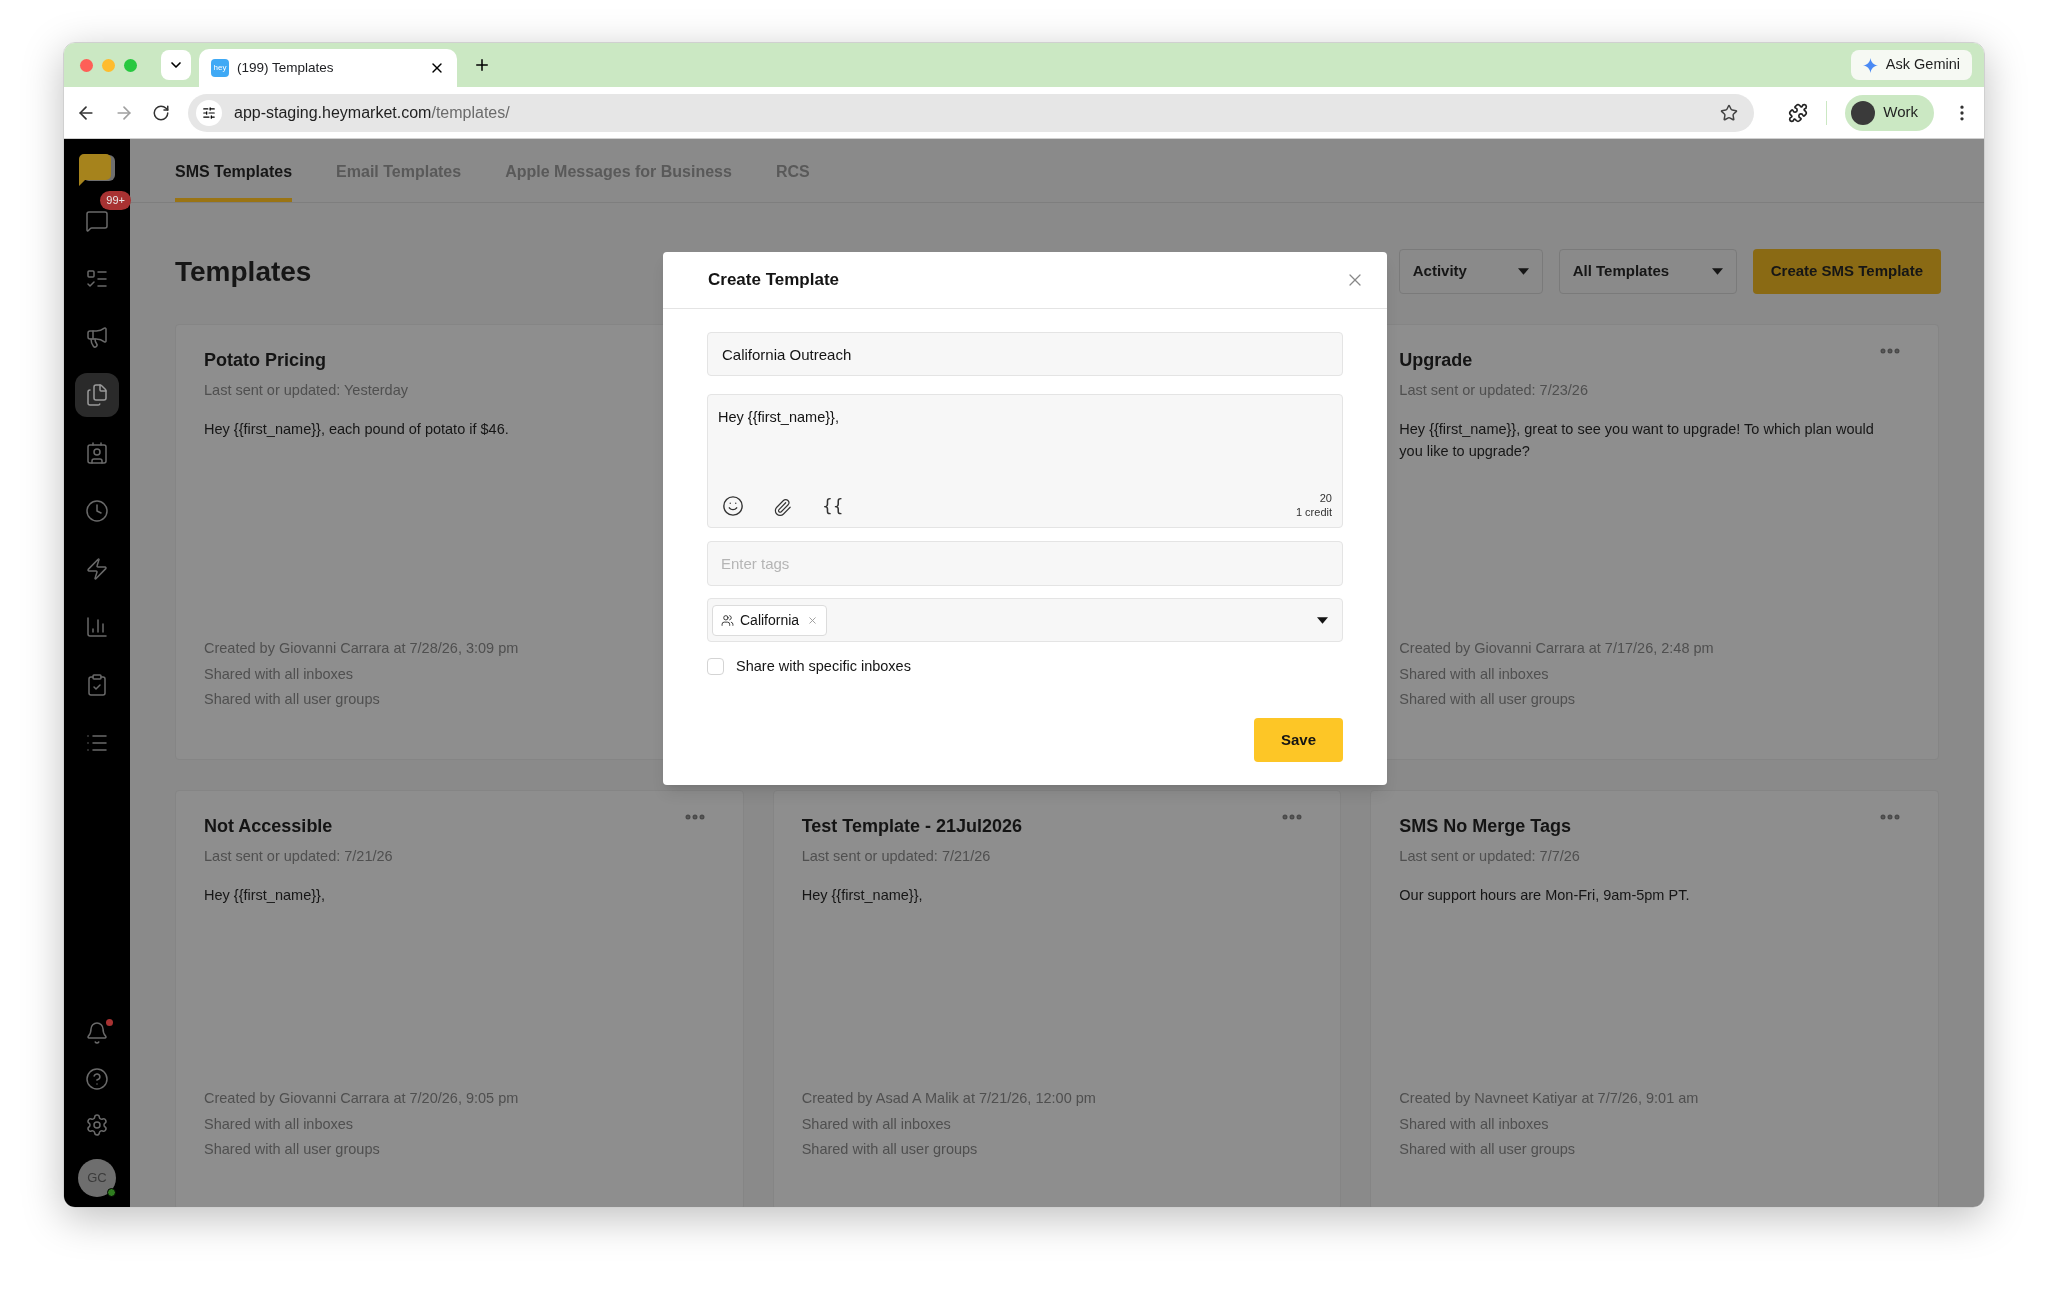 The width and height of the screenshot is (2048, 1291). I want to click on card-updated: Last sent or updated: 7/23/26, so click(1494, 390).